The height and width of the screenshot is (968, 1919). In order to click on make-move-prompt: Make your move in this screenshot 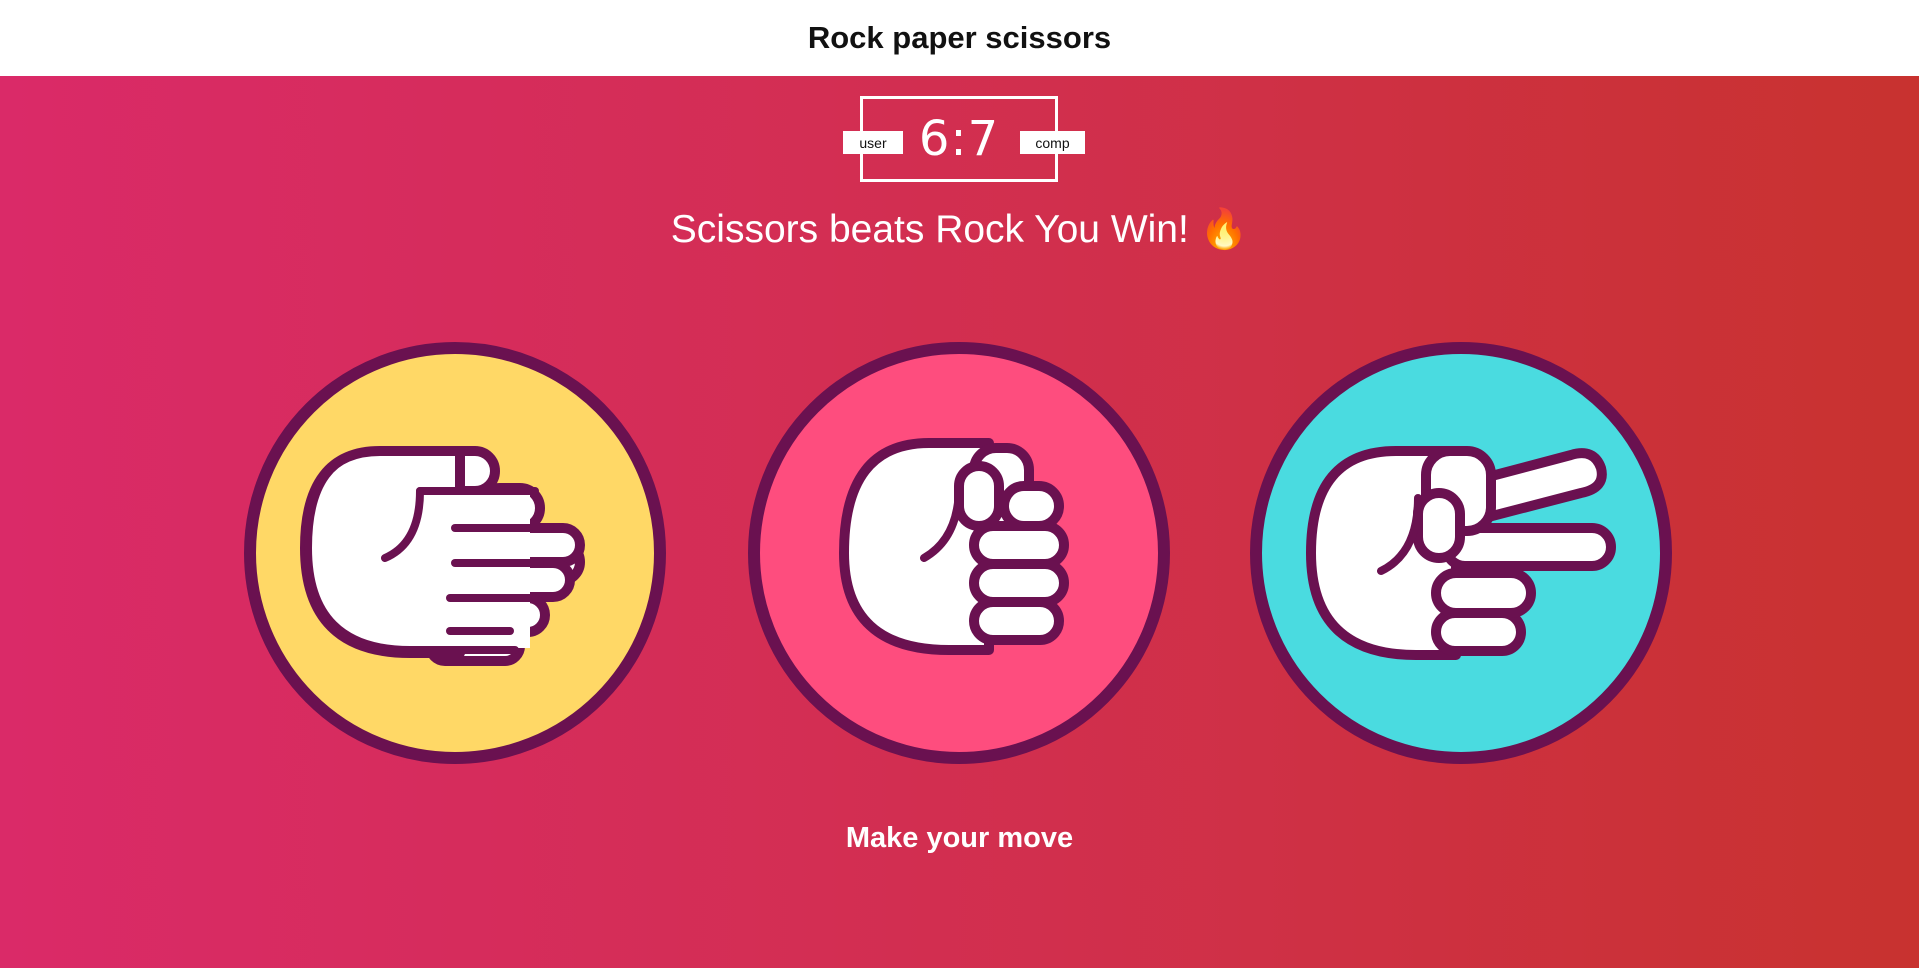, I will do `click(959, 838)`.